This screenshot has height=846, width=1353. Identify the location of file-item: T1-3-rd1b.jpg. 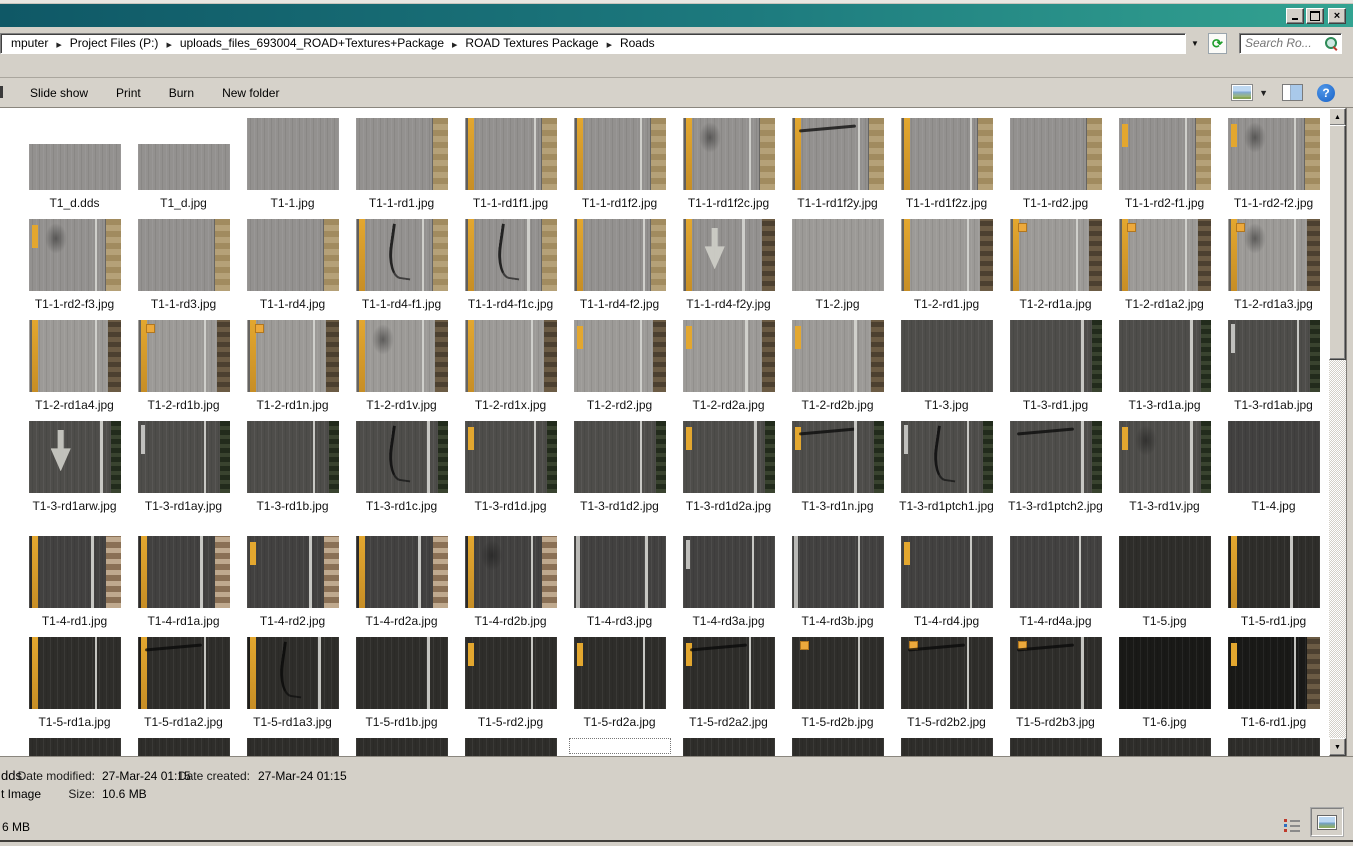
(292, 478).